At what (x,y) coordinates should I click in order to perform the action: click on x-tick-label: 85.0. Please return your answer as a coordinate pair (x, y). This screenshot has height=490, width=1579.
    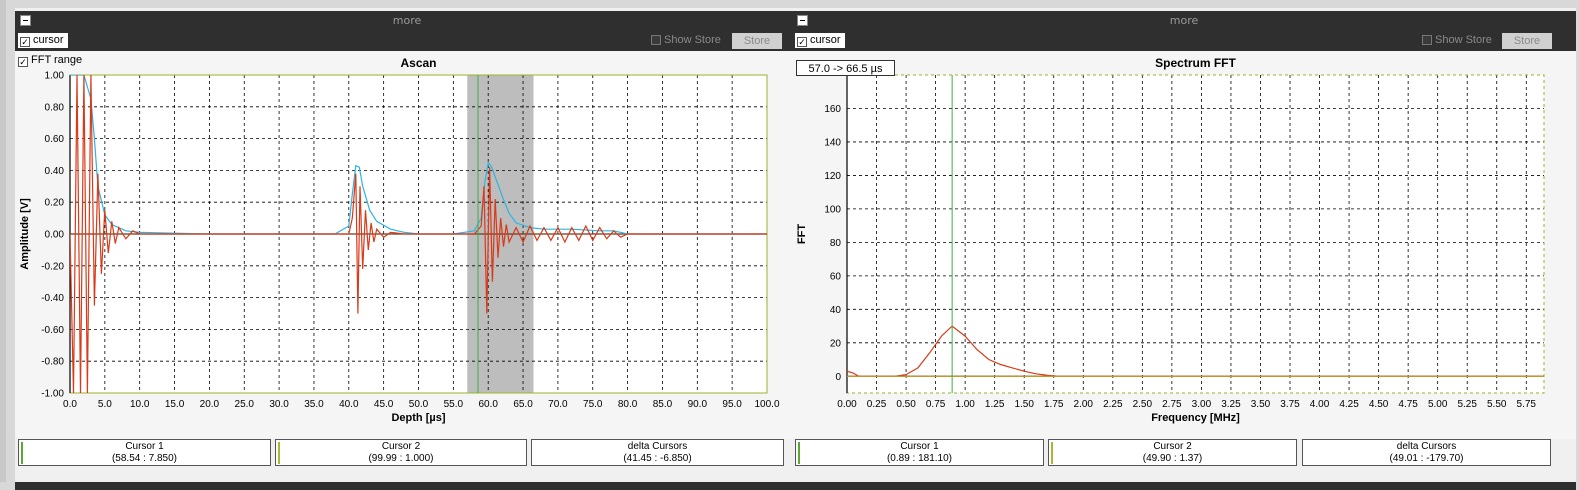
    Looking at the image, I should click on (663, 404).